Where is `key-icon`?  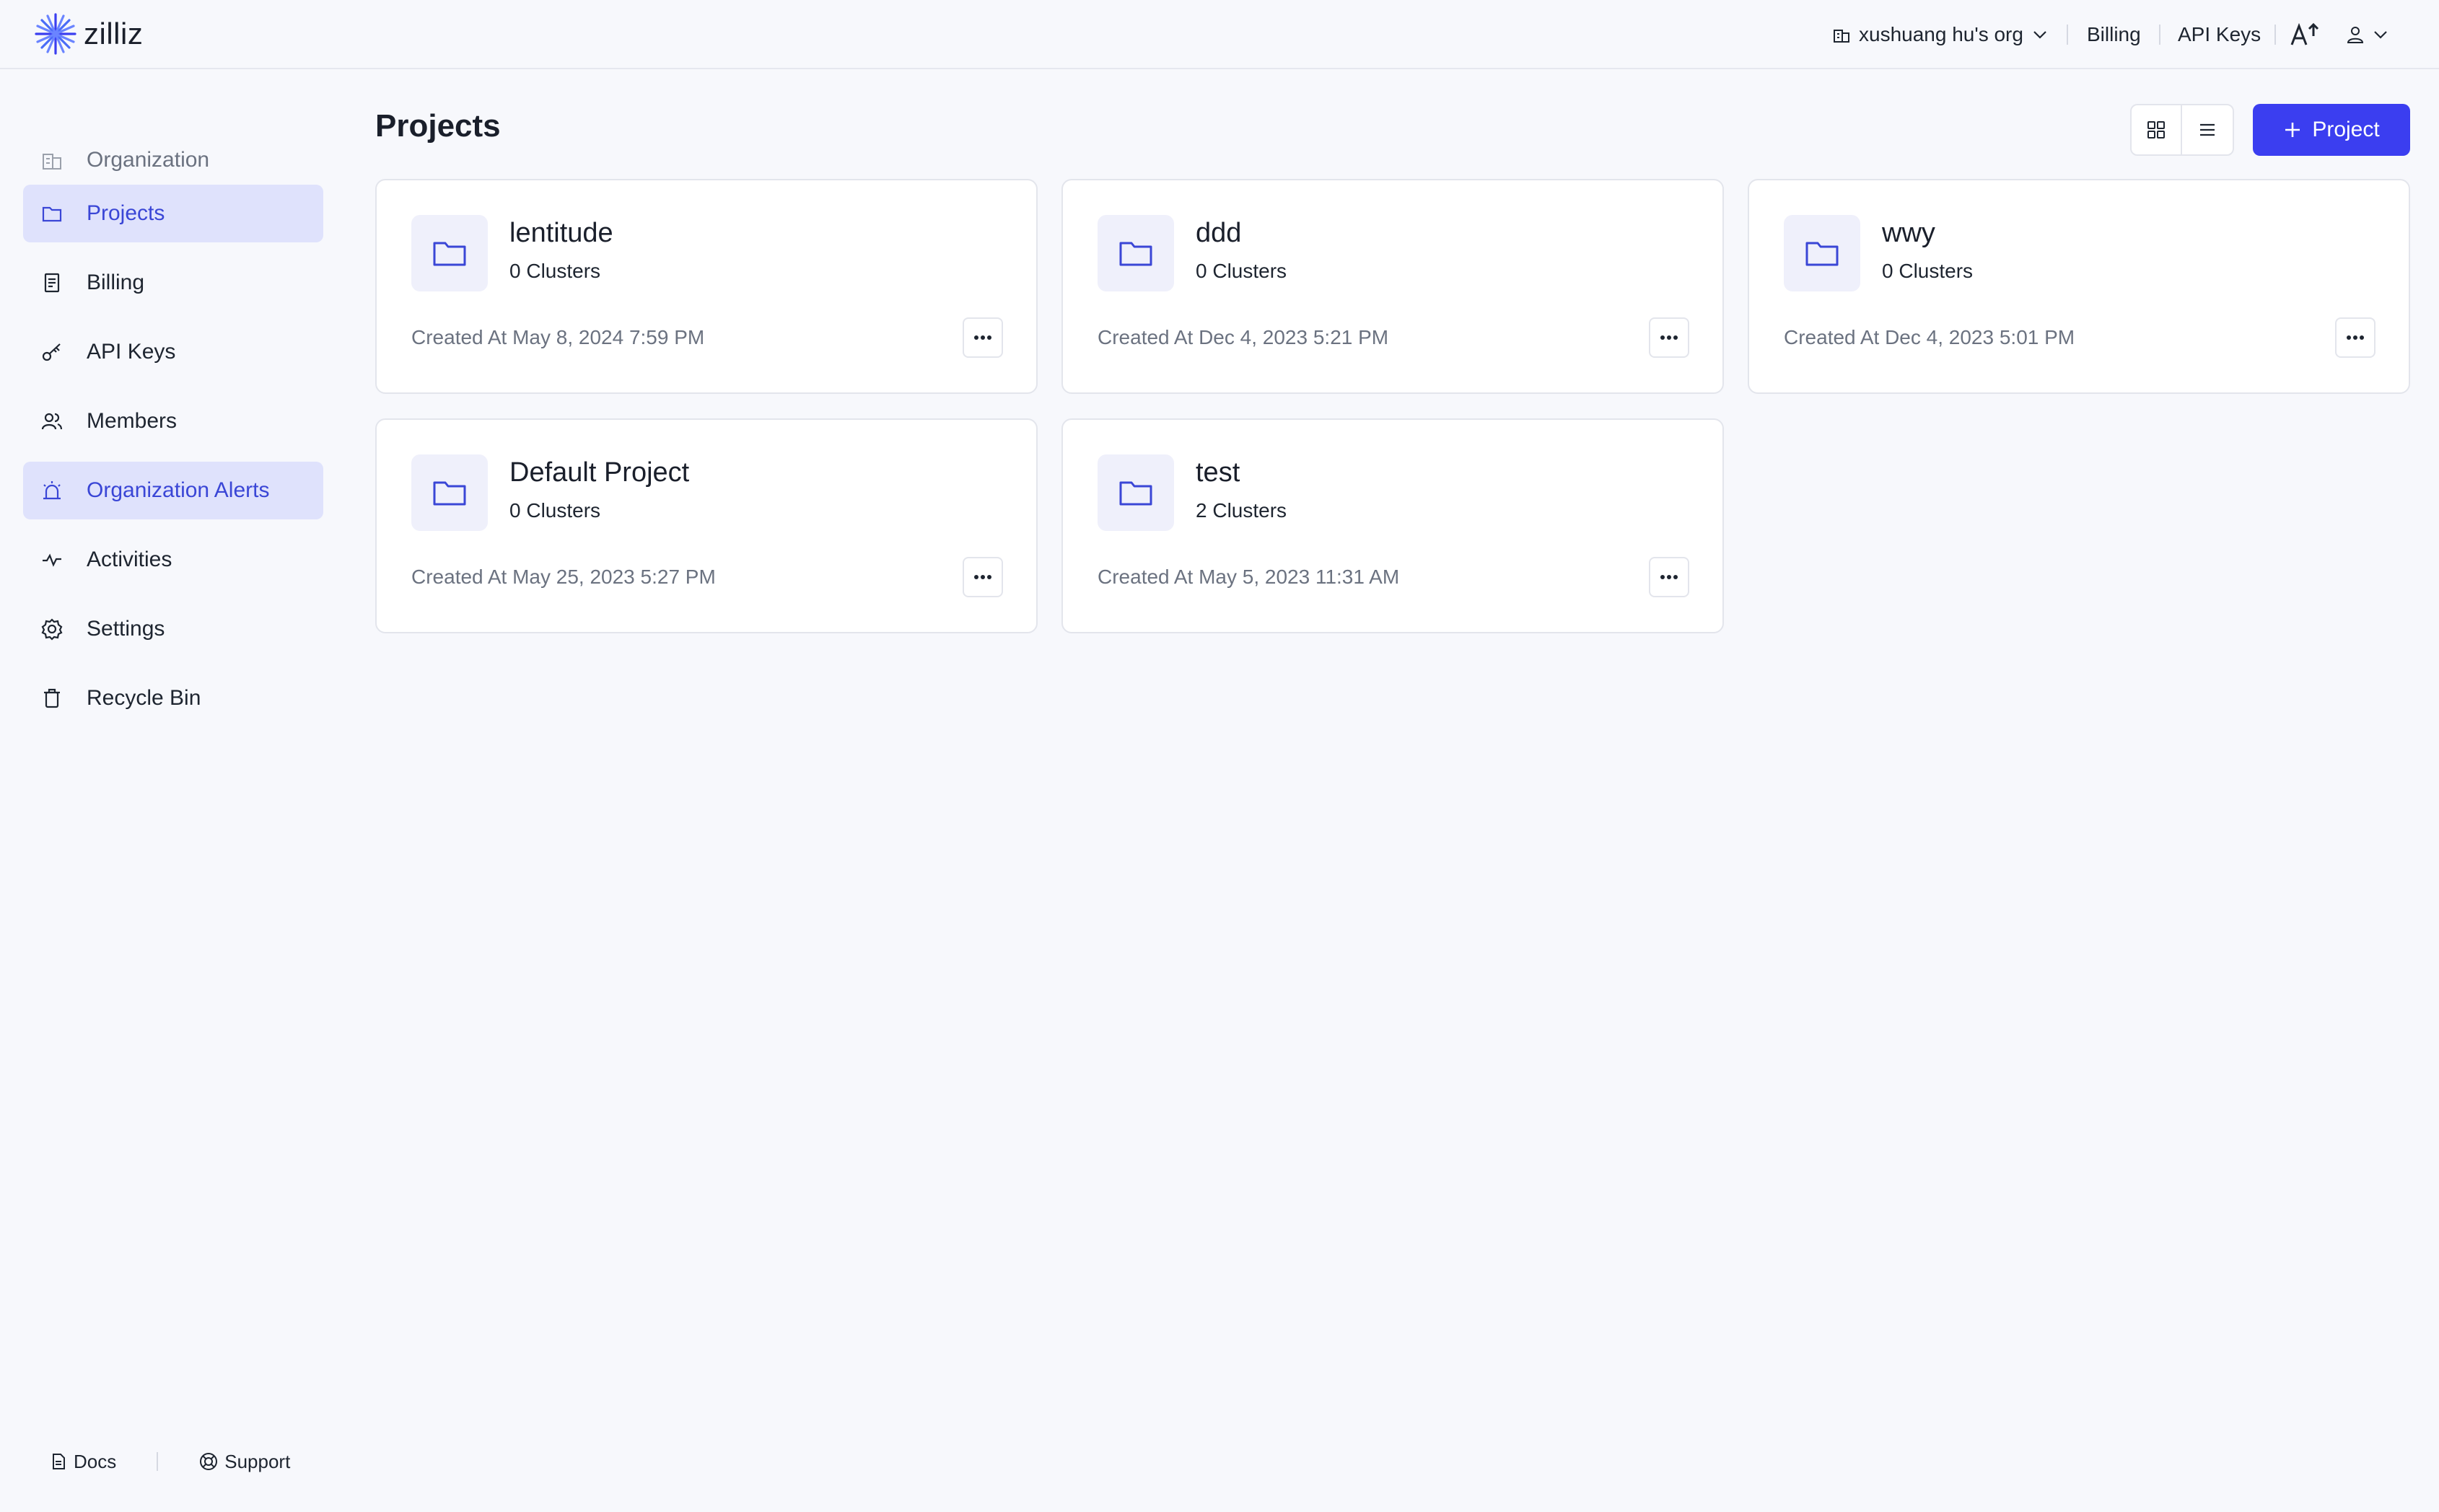 key-icon is located at coordinates (52, 352).